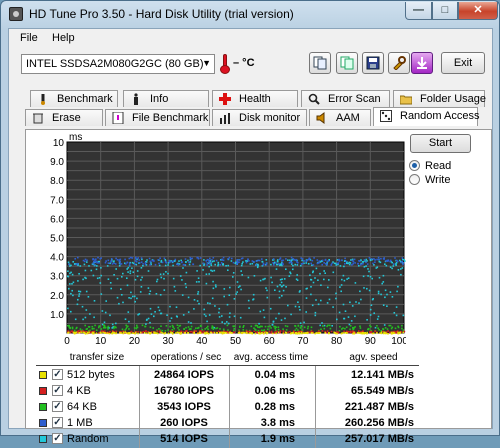 This screenshot has height=448, width=500. Describe the element at coordinates (29, 38) in the screenshot. I see `menu-file: File` at that location.